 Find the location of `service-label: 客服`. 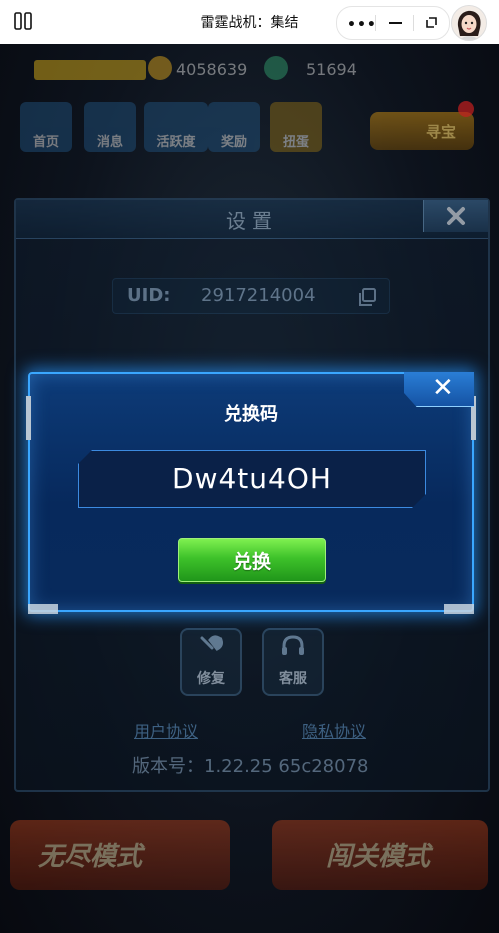

service-label: 客服 is located at coordinates (293, 679).